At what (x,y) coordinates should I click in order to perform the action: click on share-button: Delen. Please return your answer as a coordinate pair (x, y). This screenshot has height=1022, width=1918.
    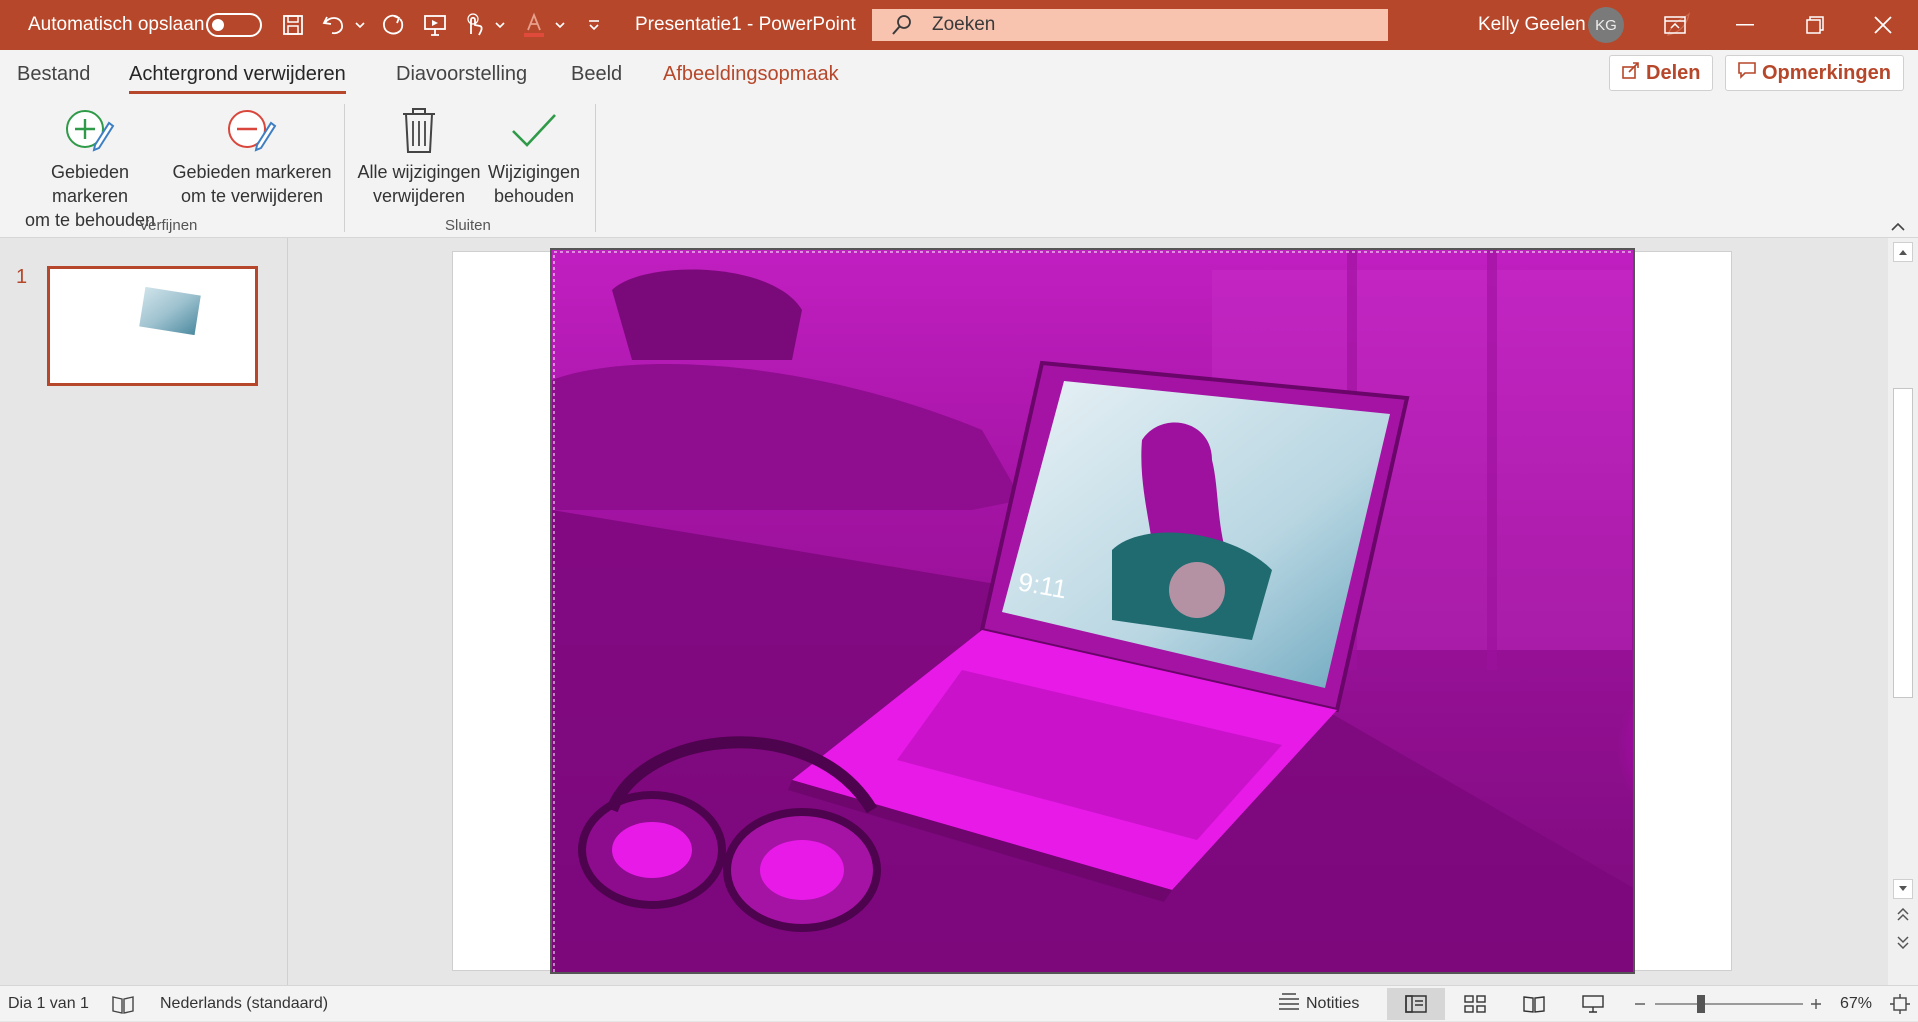
    Looking at the image, I should click on (1661, 73).